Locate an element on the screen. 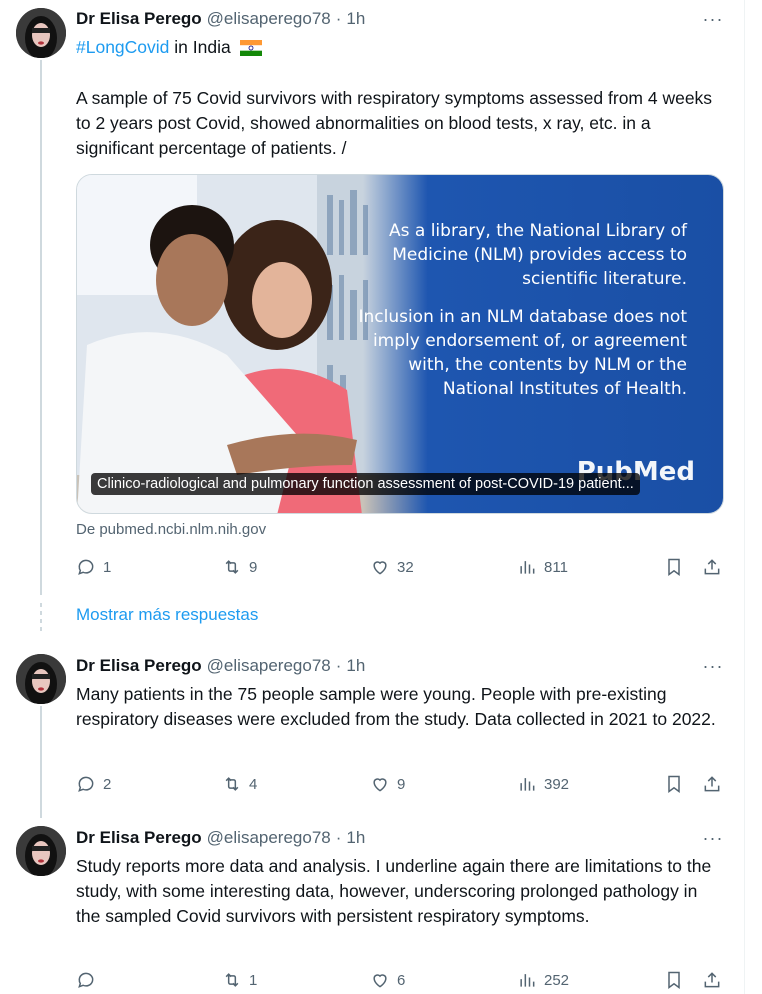 The height and width of the screenshot is (994, 762). retweet-button: 9 is located at coordinates (239, 567).